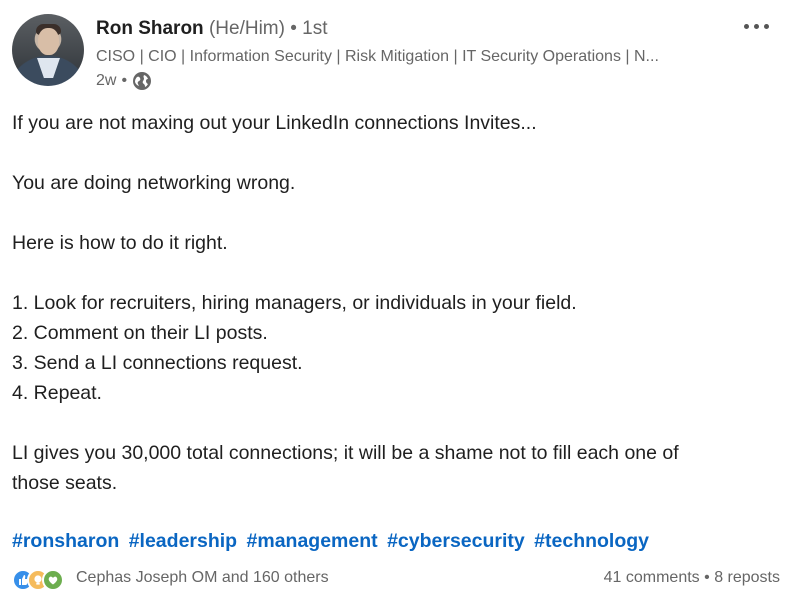 The height and width of the screenshot is (599, 796). What do you see at coordinates (183, 541) in the screenshot?
I see `hashtag-link: #leadership` at bounding box center [183, 541].